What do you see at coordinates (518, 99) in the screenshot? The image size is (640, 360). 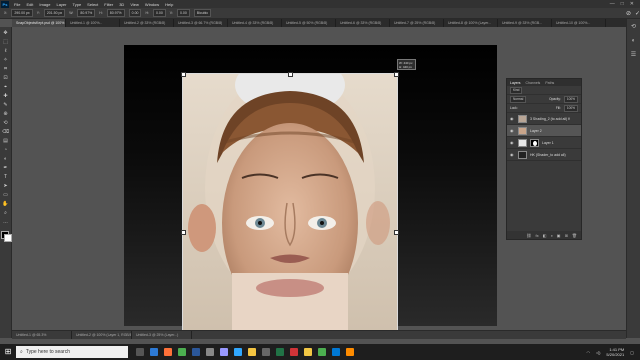 I see `blend-mode-select: Normal` at bounding box center [518, 99].